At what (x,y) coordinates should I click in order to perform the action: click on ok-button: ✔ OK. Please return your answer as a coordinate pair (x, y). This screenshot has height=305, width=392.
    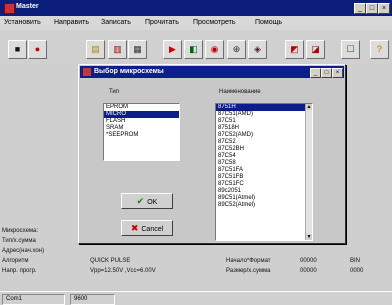
    Looking at the image, I should click on (147, 201).